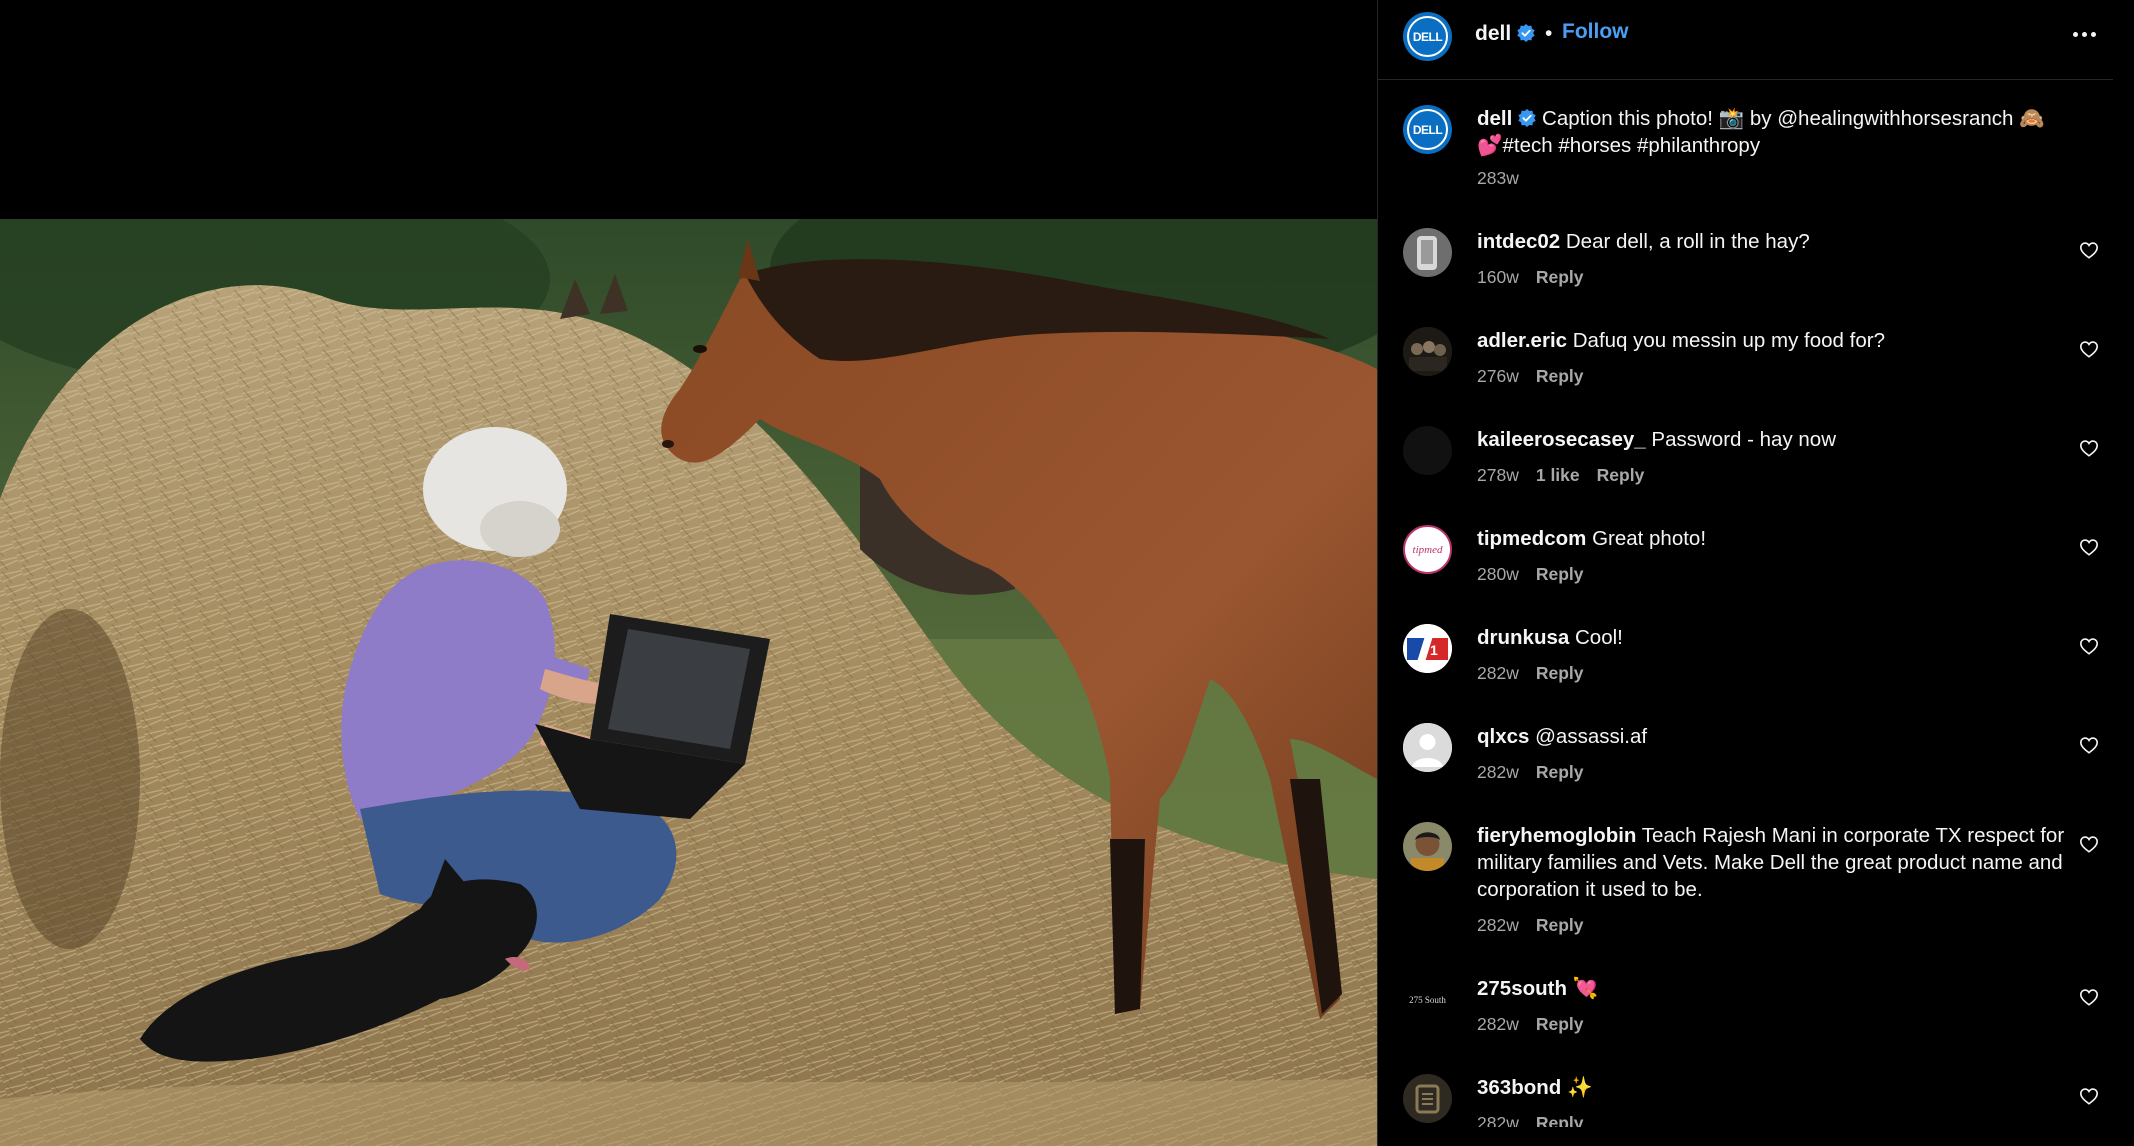  Describe the element at coordinates (1505, 34) in the screenshot. I see `author-username: dell` at that location.